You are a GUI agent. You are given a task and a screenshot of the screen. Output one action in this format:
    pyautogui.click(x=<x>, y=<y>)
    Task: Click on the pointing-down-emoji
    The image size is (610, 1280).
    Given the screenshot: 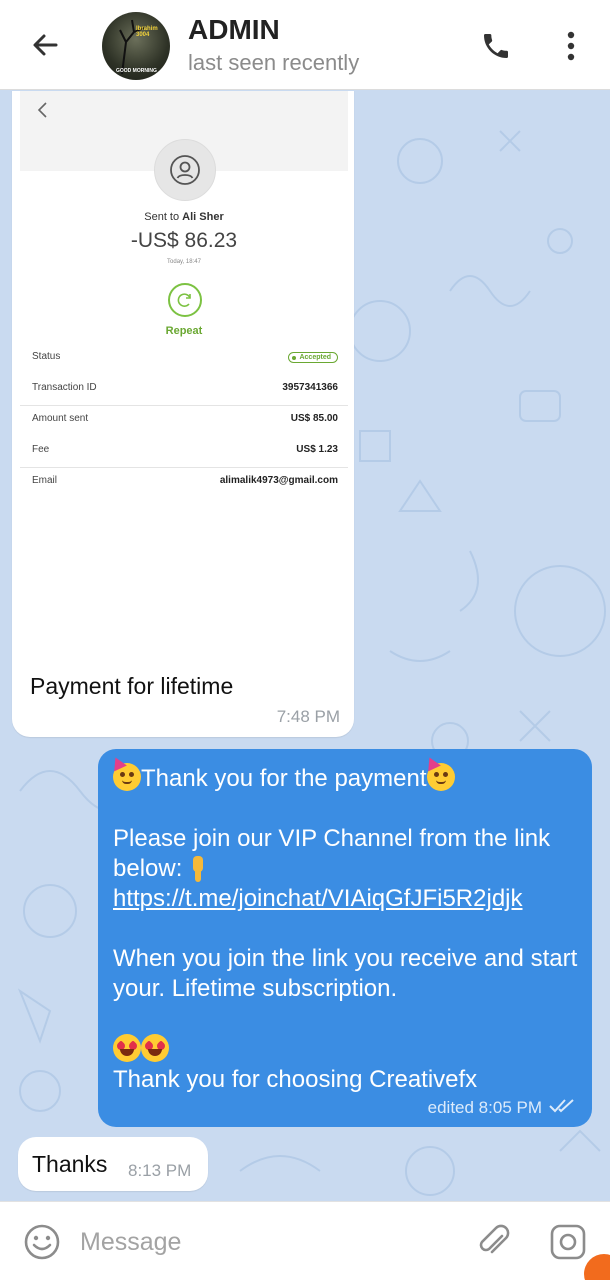 What is the action you would take?
    pyautogui.click(x=198, y=869)
    